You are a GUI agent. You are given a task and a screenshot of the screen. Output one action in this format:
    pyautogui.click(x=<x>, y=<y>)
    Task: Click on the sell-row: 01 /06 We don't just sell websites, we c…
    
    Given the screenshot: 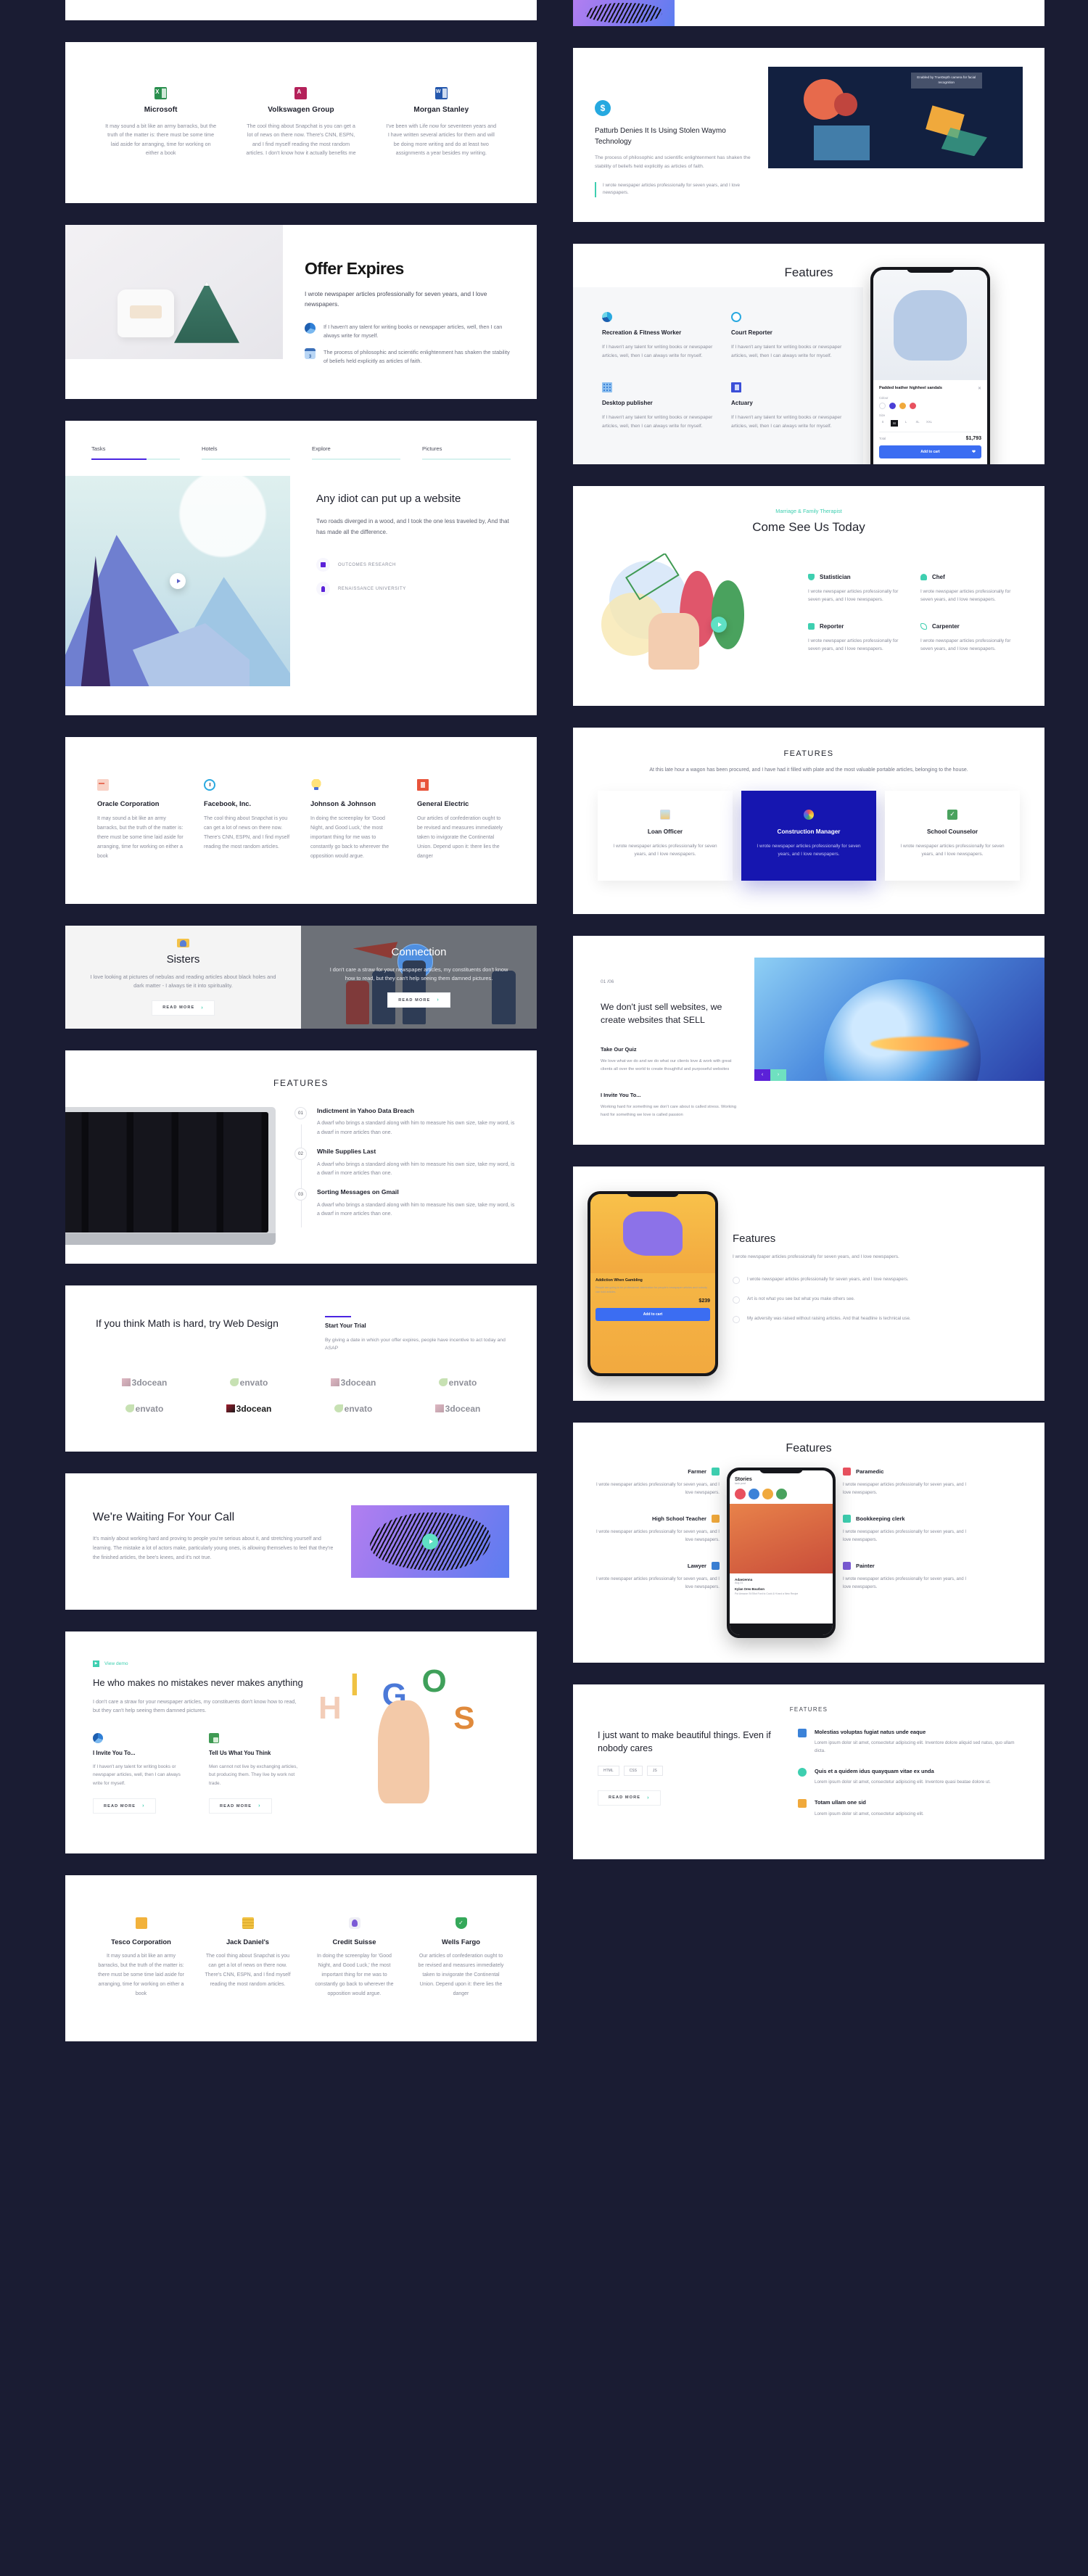 What is the action you would take?
    pyautogui.click(x=809, y=1040)
    